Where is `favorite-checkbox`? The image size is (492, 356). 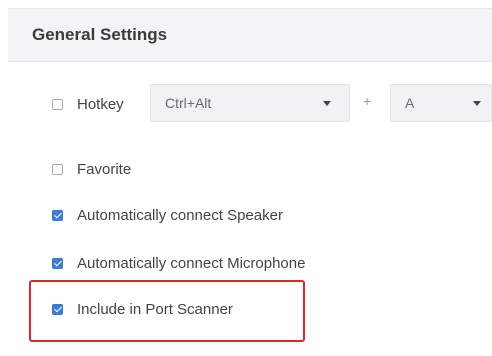 favorite-checkbox is located at coordinates (57, 169).